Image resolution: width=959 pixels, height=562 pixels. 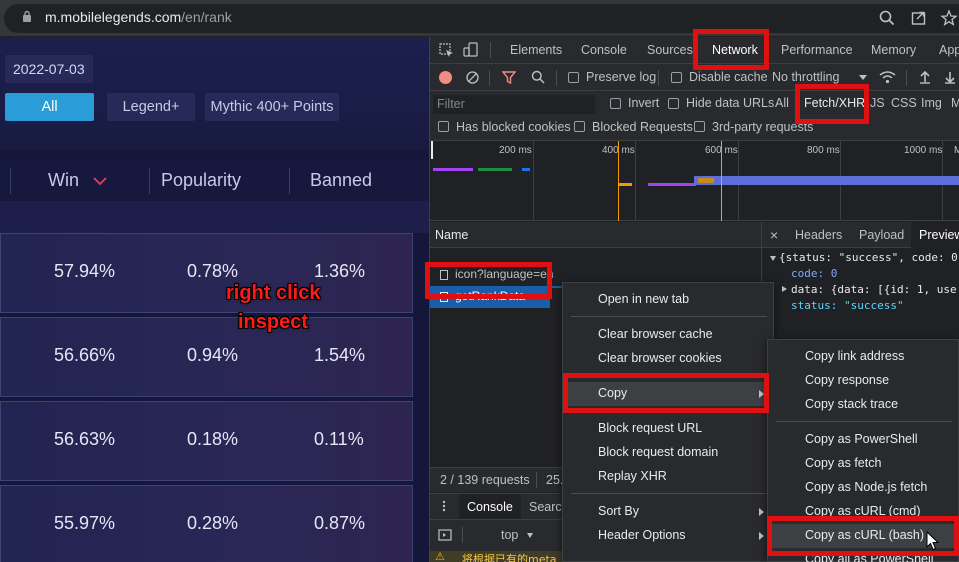 What do you see at coordinates (933, 541) in the screenshot?
I see `mouse-cursor-icon` at bounding box center [933, 541].